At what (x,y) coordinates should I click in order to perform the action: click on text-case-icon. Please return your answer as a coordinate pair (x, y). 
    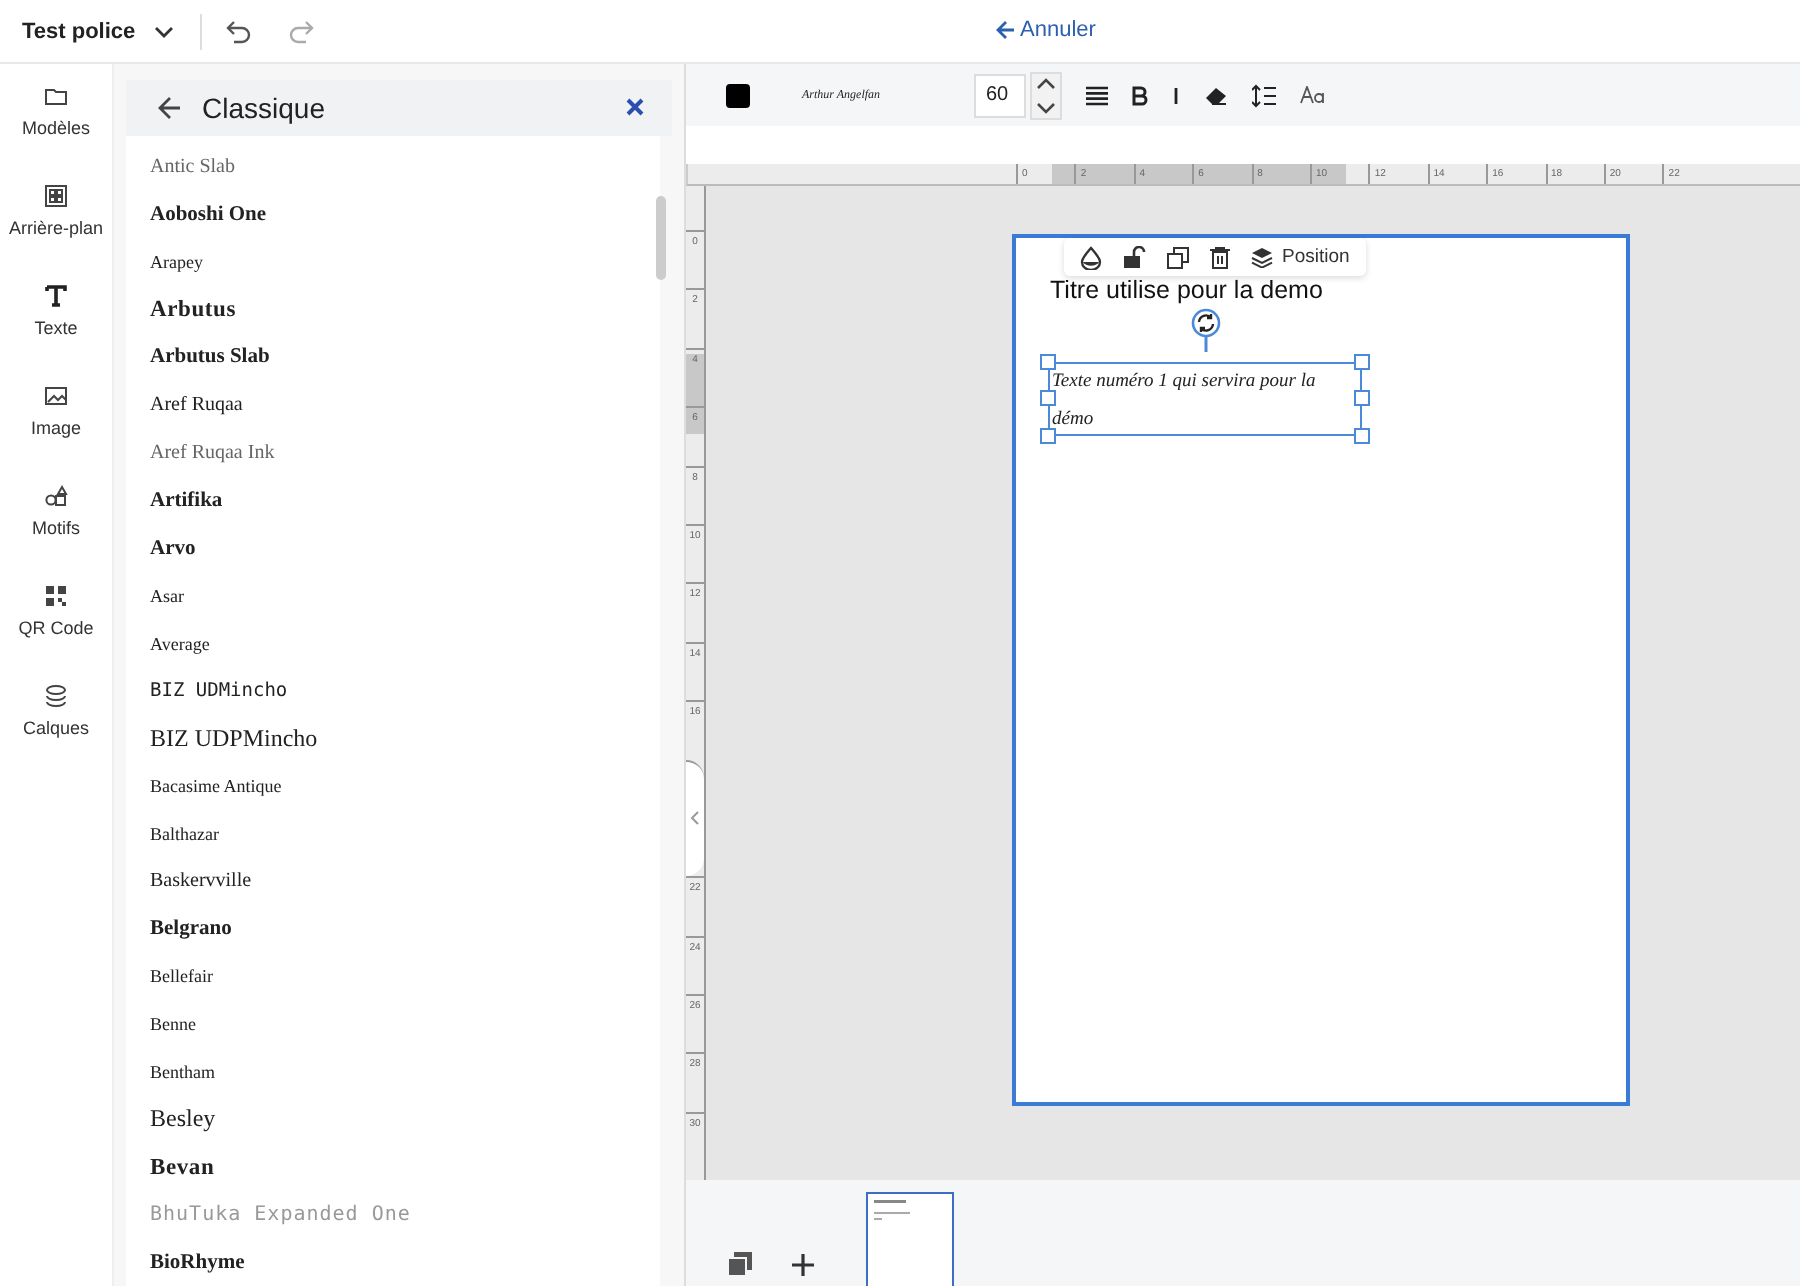
    Looking at the image, I should click on (1312, 95).